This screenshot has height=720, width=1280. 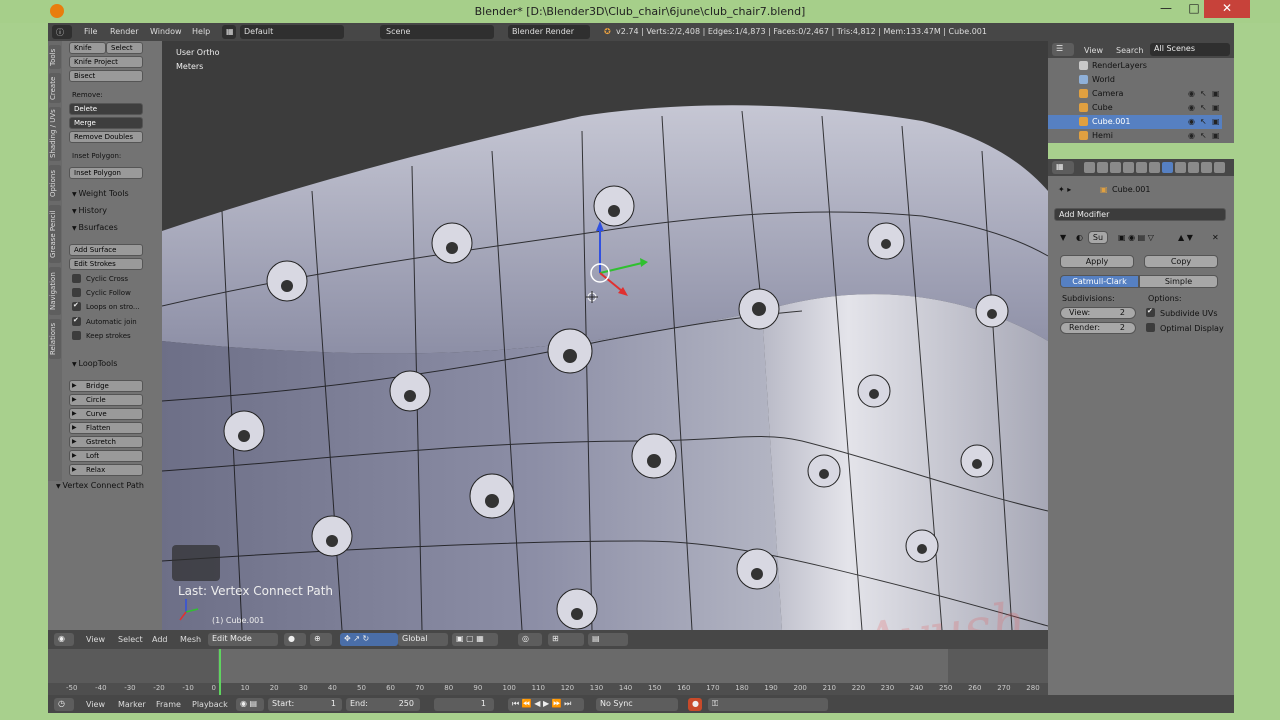 I want to click on mode-select: Edit Mode, so click(x=243, y=639).